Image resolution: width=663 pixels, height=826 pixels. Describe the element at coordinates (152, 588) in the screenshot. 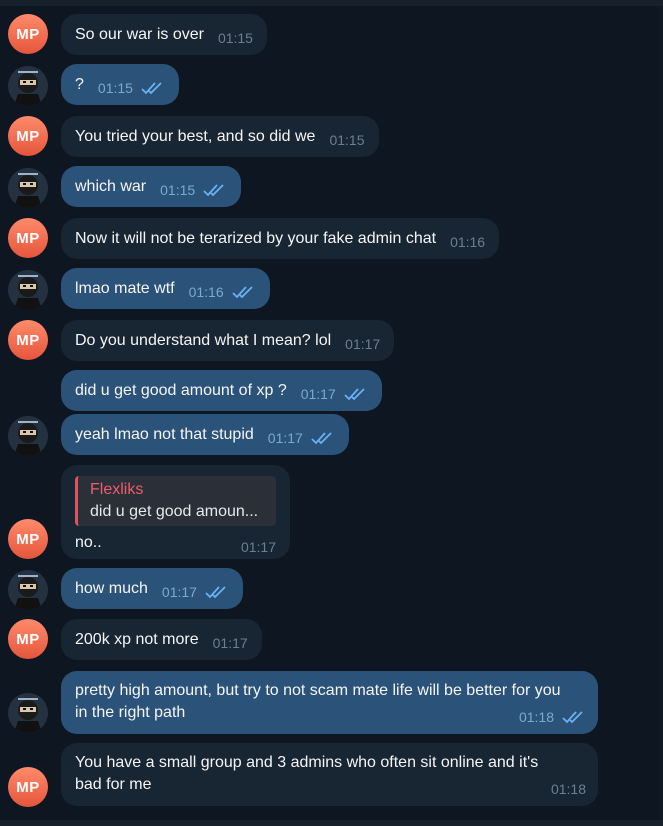

I see `message-bubble: how much 01:17` at that location.